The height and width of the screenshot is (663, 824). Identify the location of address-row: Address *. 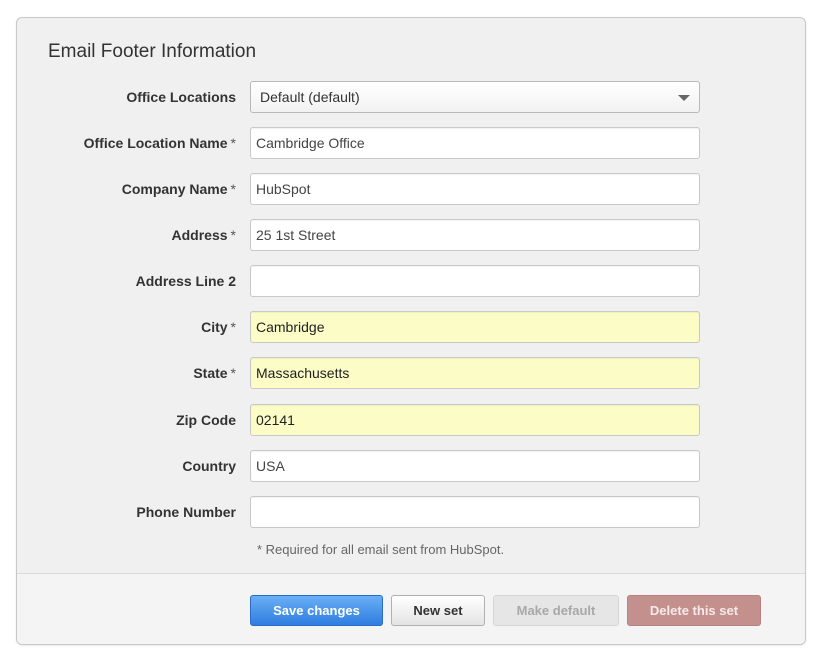
(411, 235).